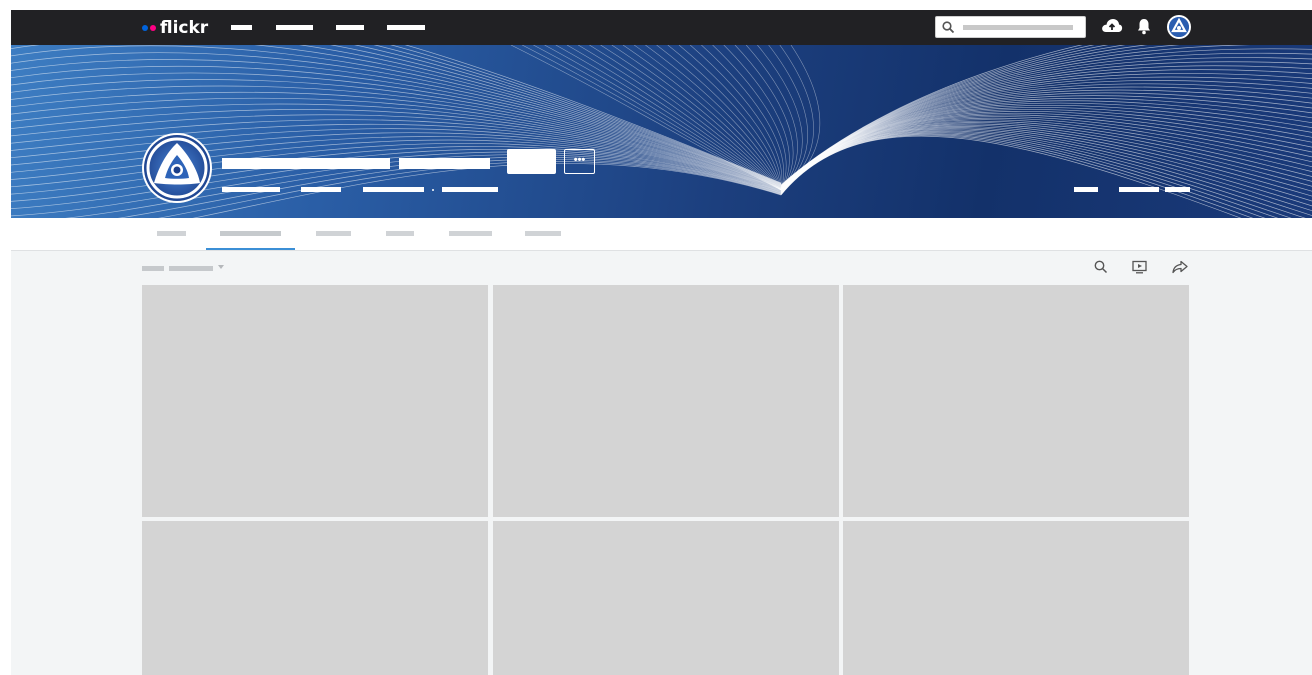 This screenshot has height=675, width=1312. Describe the element at coordinates (661, 234) in the screenshot. I see `profile-tabs` at that location.